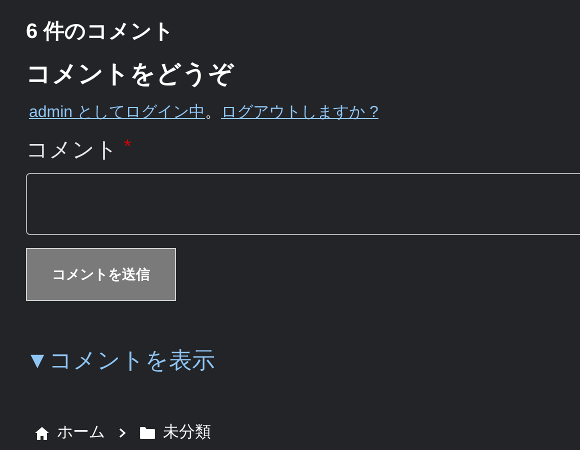 This screenshot has height=450, width=580. Describe the element at coordinates (128, 146) in the screenshot. I see `required-mark: *` at that location.